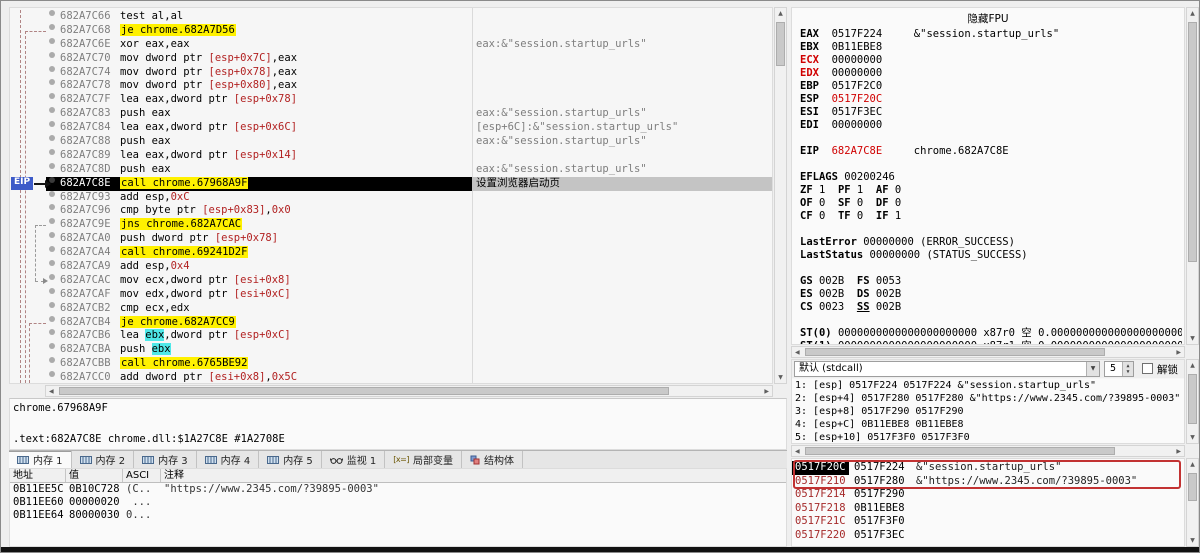 This screenshot has height=553, width=1200. Describe the element at coordinates (391, 280) in the screenshot. I see `disasm-row: 682A7CAC mov ecx,dword ptr [esi+0x8]` at that location.